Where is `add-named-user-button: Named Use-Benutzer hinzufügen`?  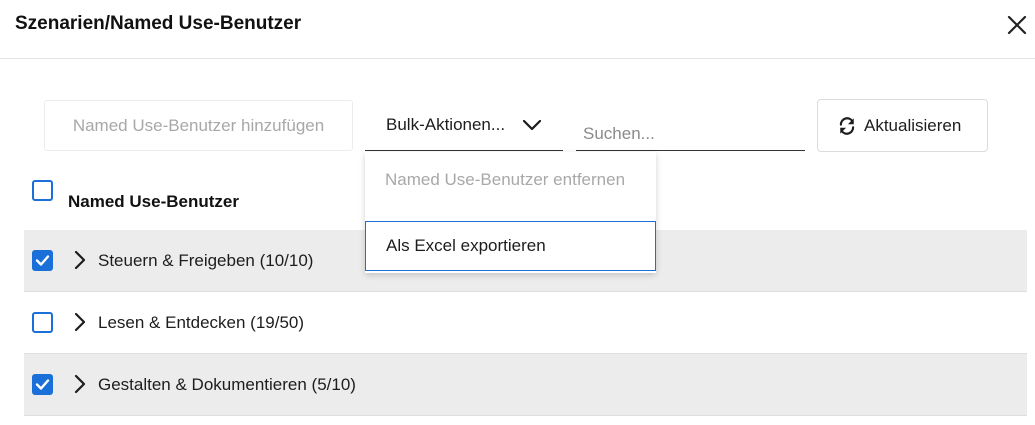 add-named-user-button: Named Use-Benutzer hinzufügen is located at coordinates (198, 125).